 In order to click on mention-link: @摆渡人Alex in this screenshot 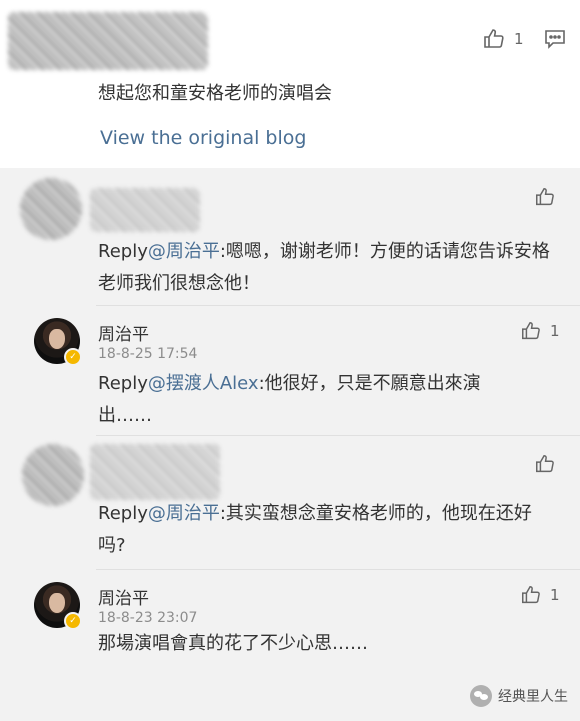, I will do `click(203, 383)`.